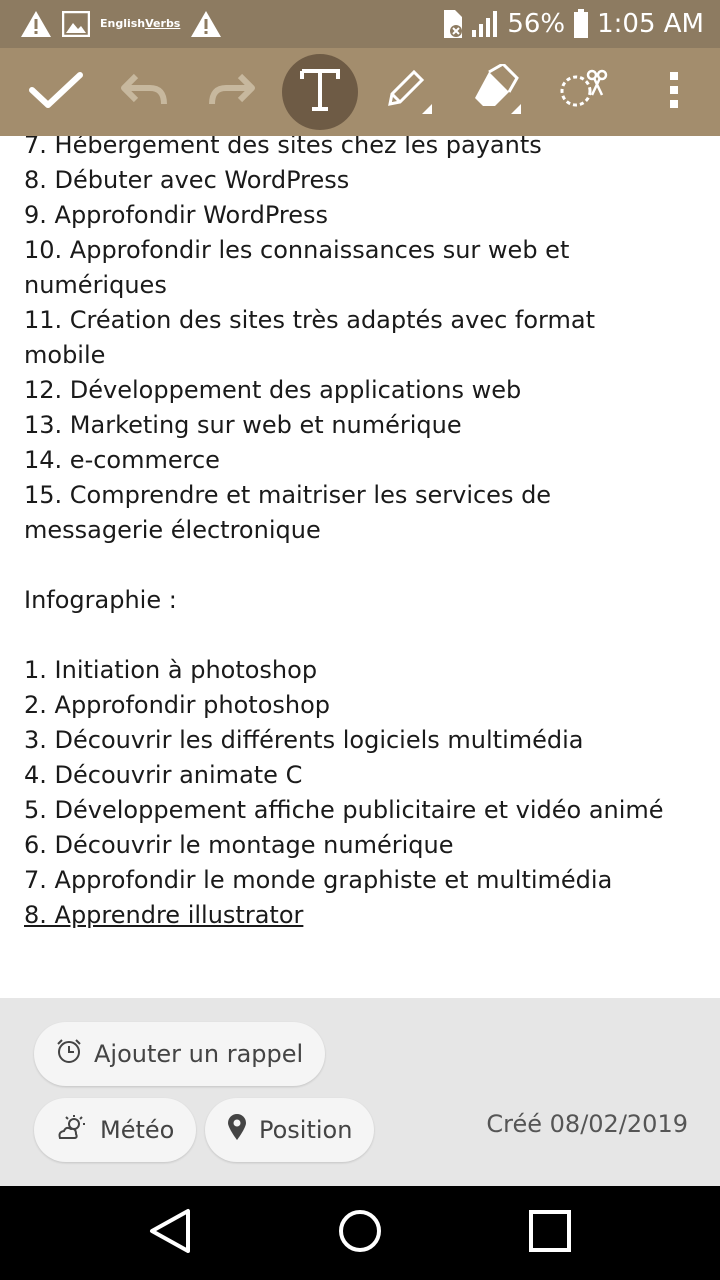 The image size is (720, 1280). I want to click on editor-toolbar, so click(360, 92).